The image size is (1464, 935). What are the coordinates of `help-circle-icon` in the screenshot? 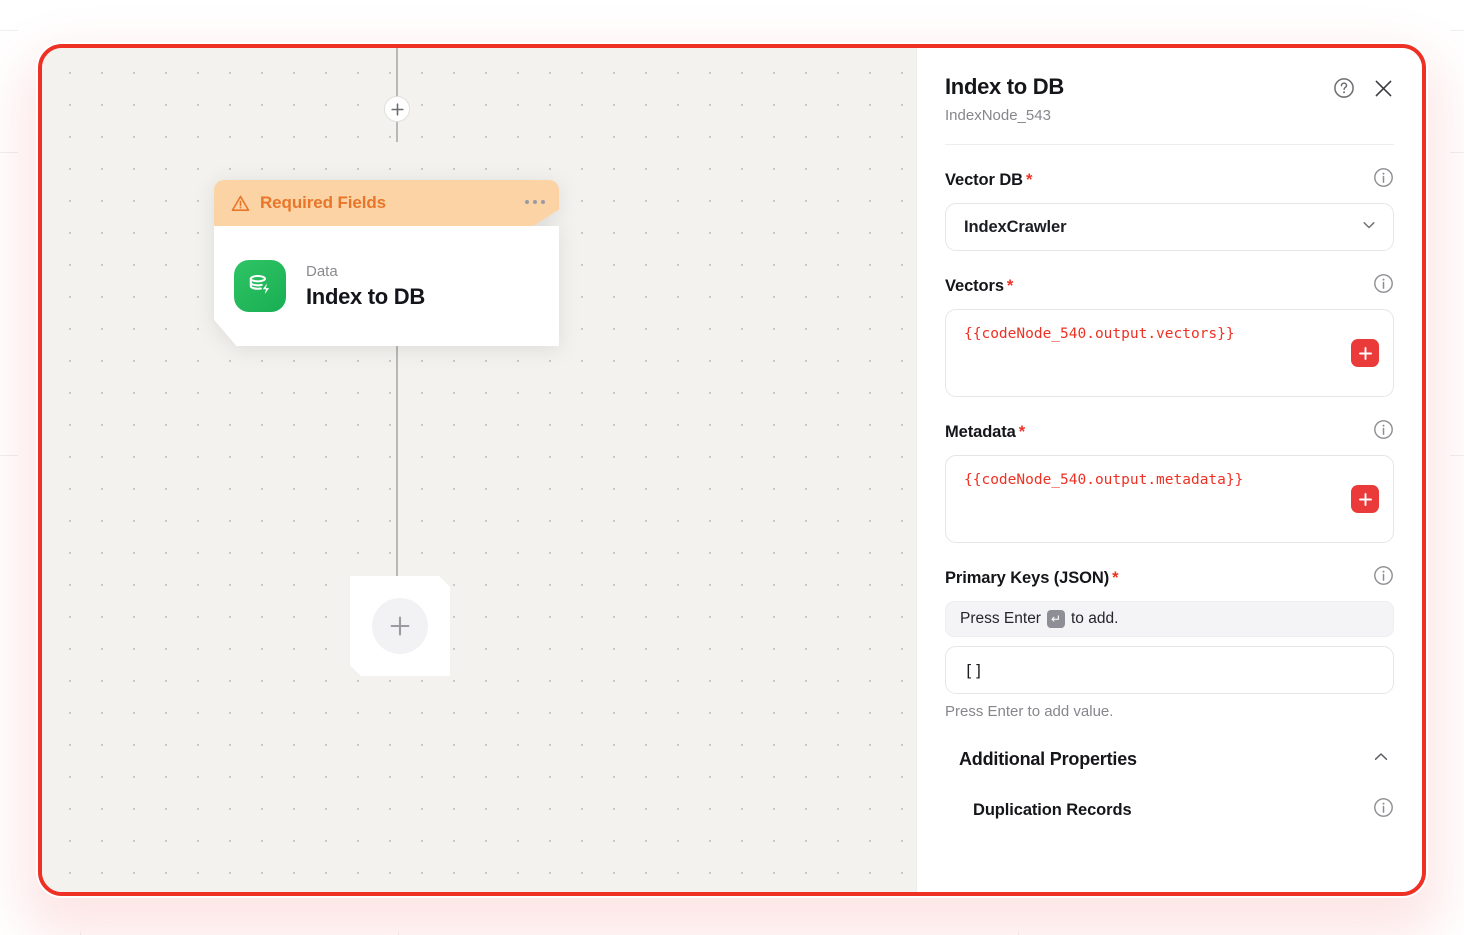 It's located at (1344, 88).